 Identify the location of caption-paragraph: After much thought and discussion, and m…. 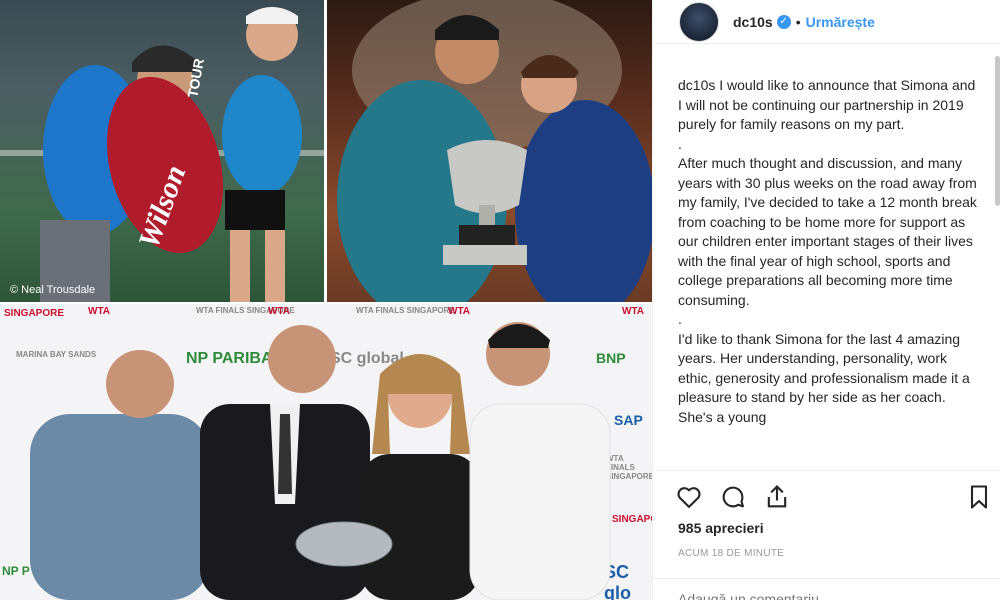
(827, 231).